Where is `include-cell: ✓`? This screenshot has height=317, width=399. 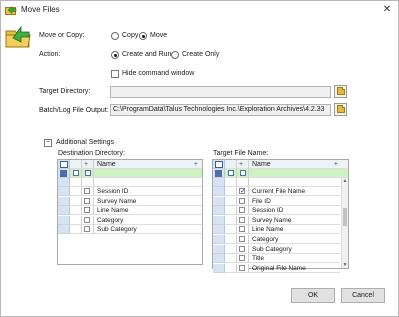
include-cell: ✓ is located at coordinates (243, 191).